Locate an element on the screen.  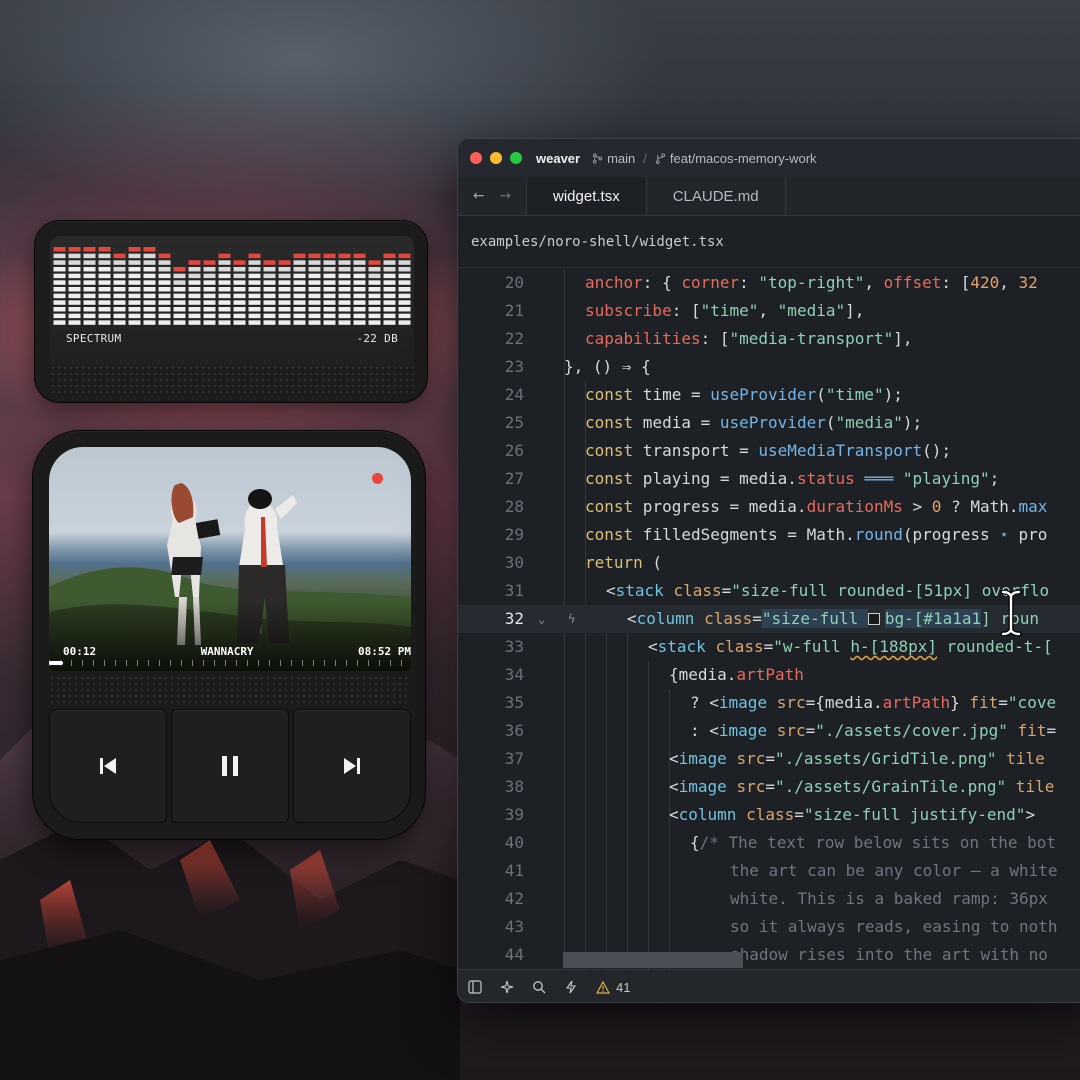
code-token: = is located at coordinates (799, 814).